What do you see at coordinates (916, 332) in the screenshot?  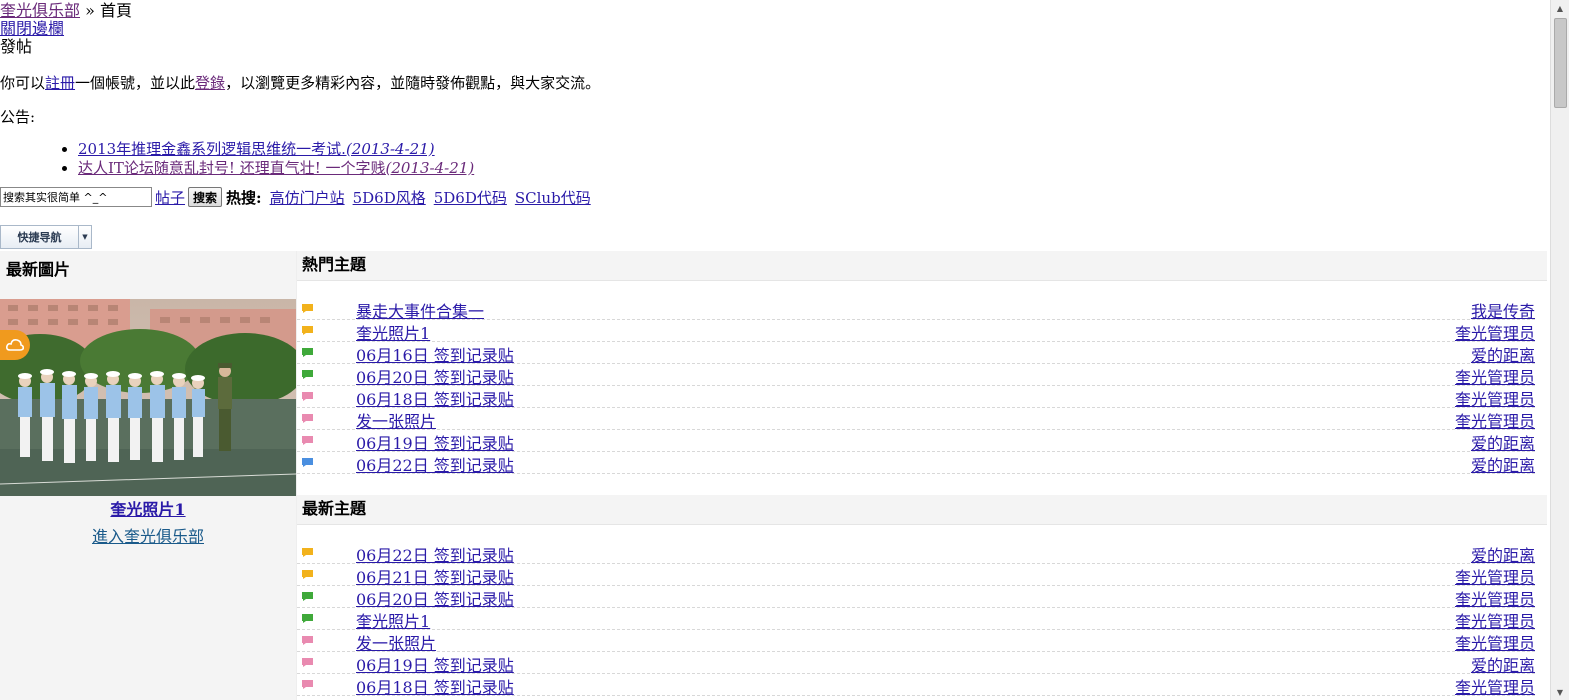 I see `topic-row: 奎光照片1 奎光管理员` at bounding box center [916, 332].